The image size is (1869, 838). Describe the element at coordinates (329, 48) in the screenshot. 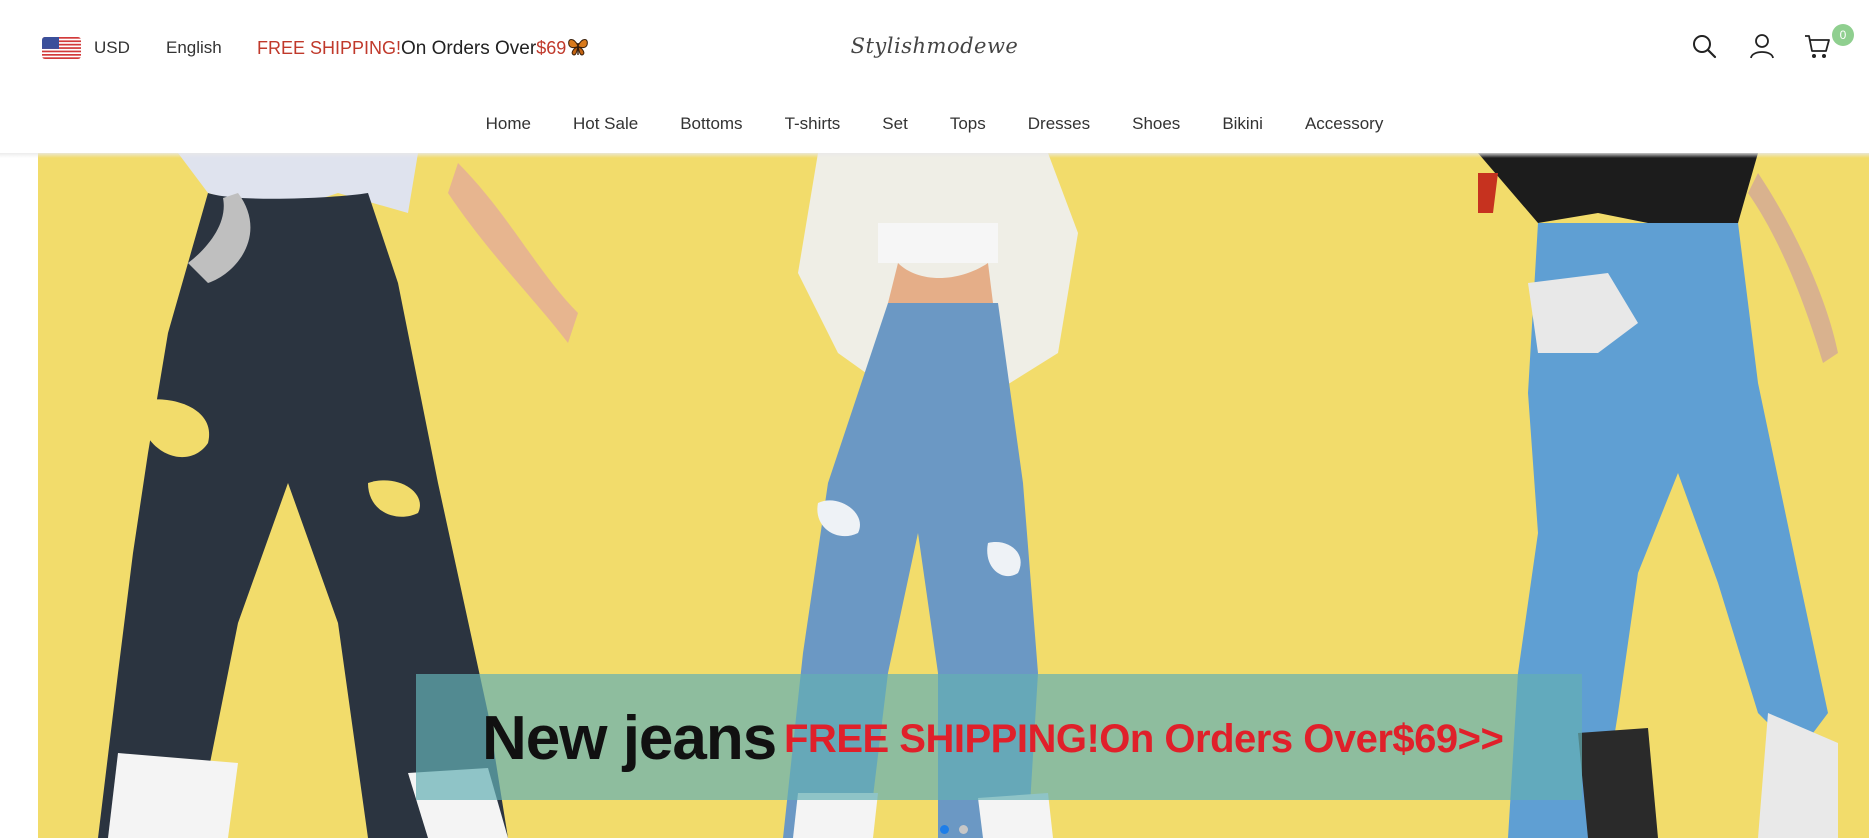

I see `promo-free-shipping: FREE SHIPPING!` at that location.